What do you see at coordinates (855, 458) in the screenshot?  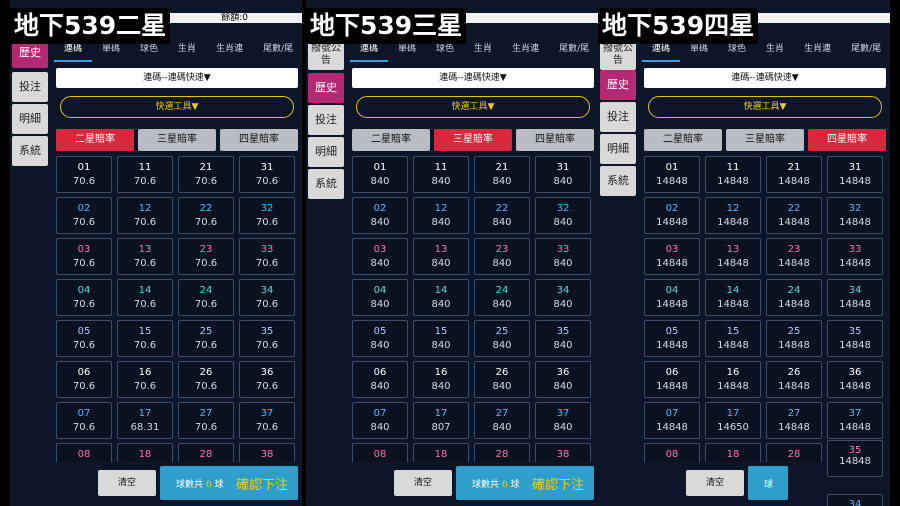 I see `number-cell-floating: 35 14848` at bounding box center [855, 458].